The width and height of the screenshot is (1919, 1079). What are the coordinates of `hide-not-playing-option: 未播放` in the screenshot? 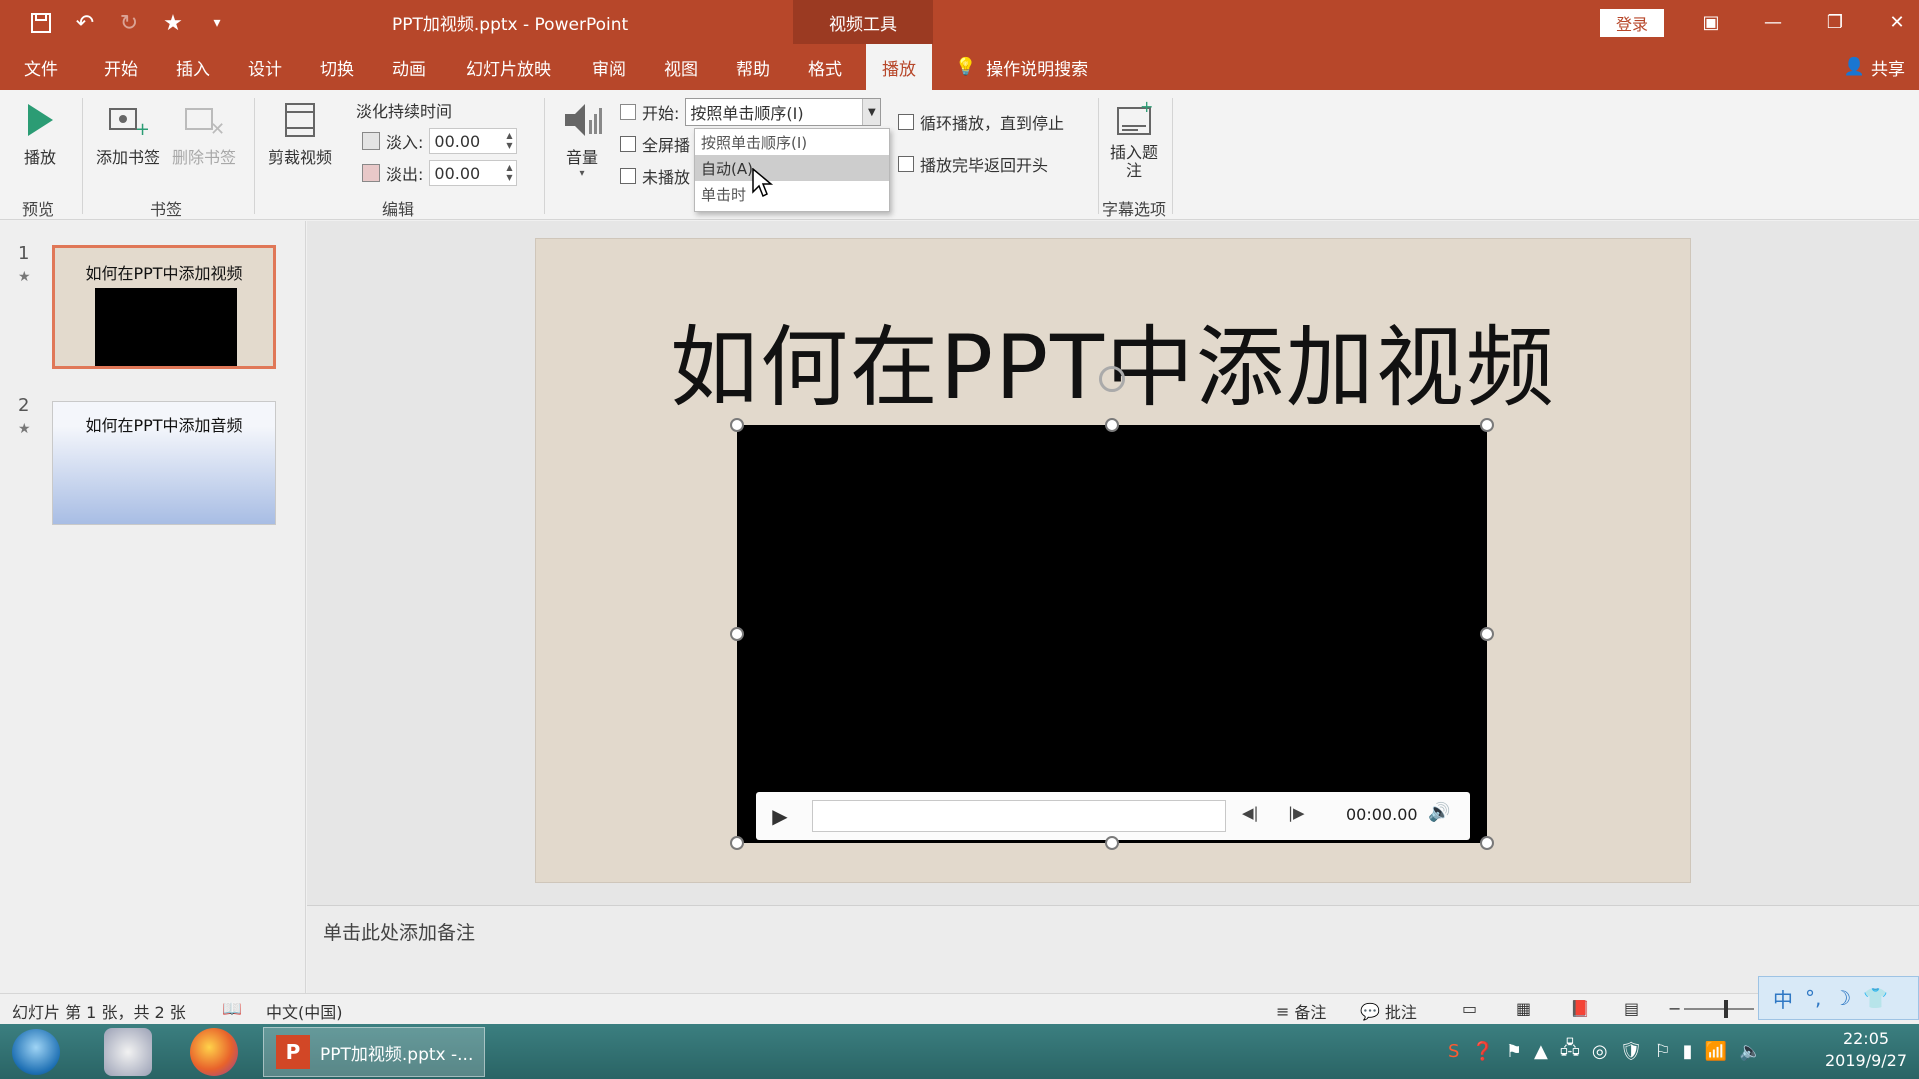 It's located at (655, 176).